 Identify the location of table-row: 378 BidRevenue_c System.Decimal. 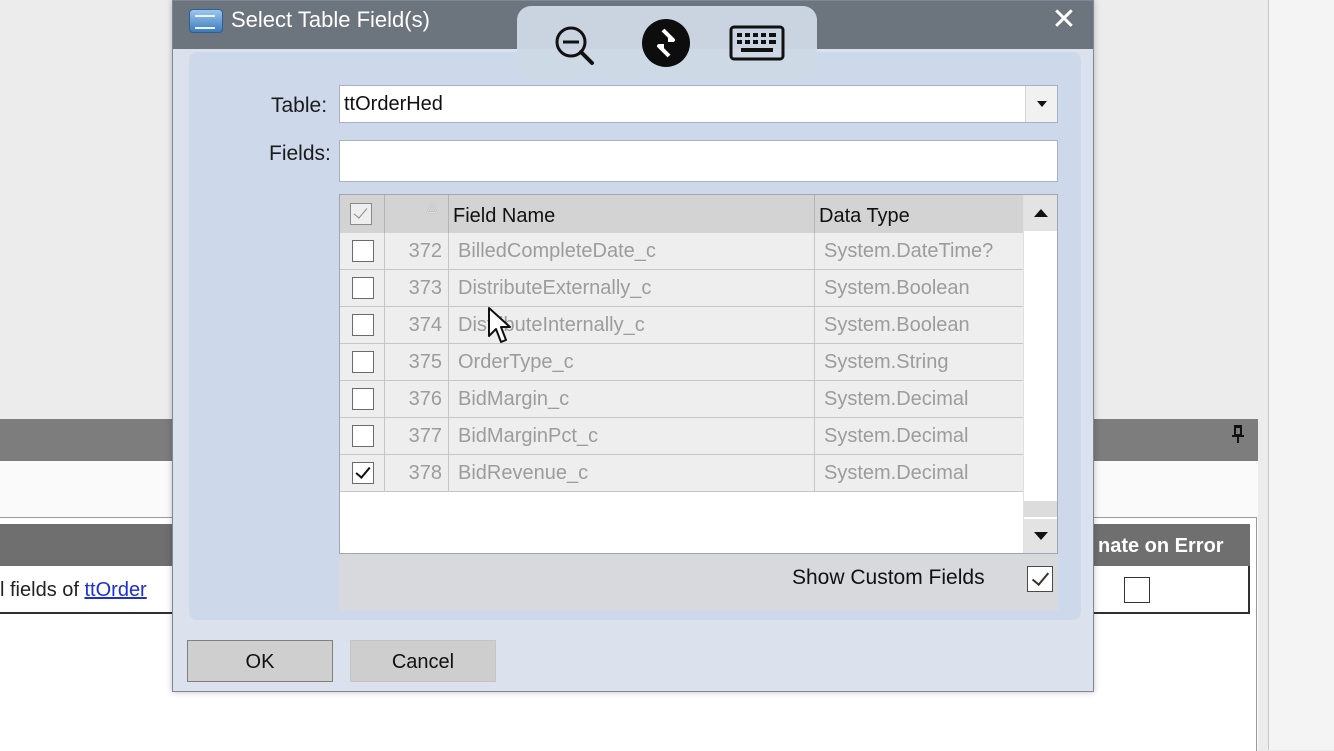
(682, 473).